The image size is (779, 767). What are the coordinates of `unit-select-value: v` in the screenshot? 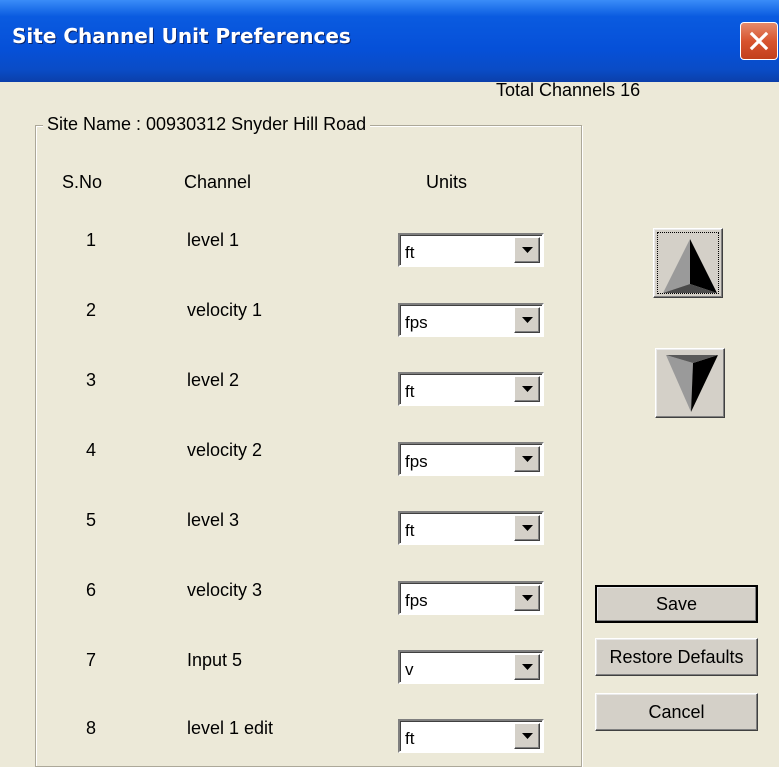 It's located at (409, 669).